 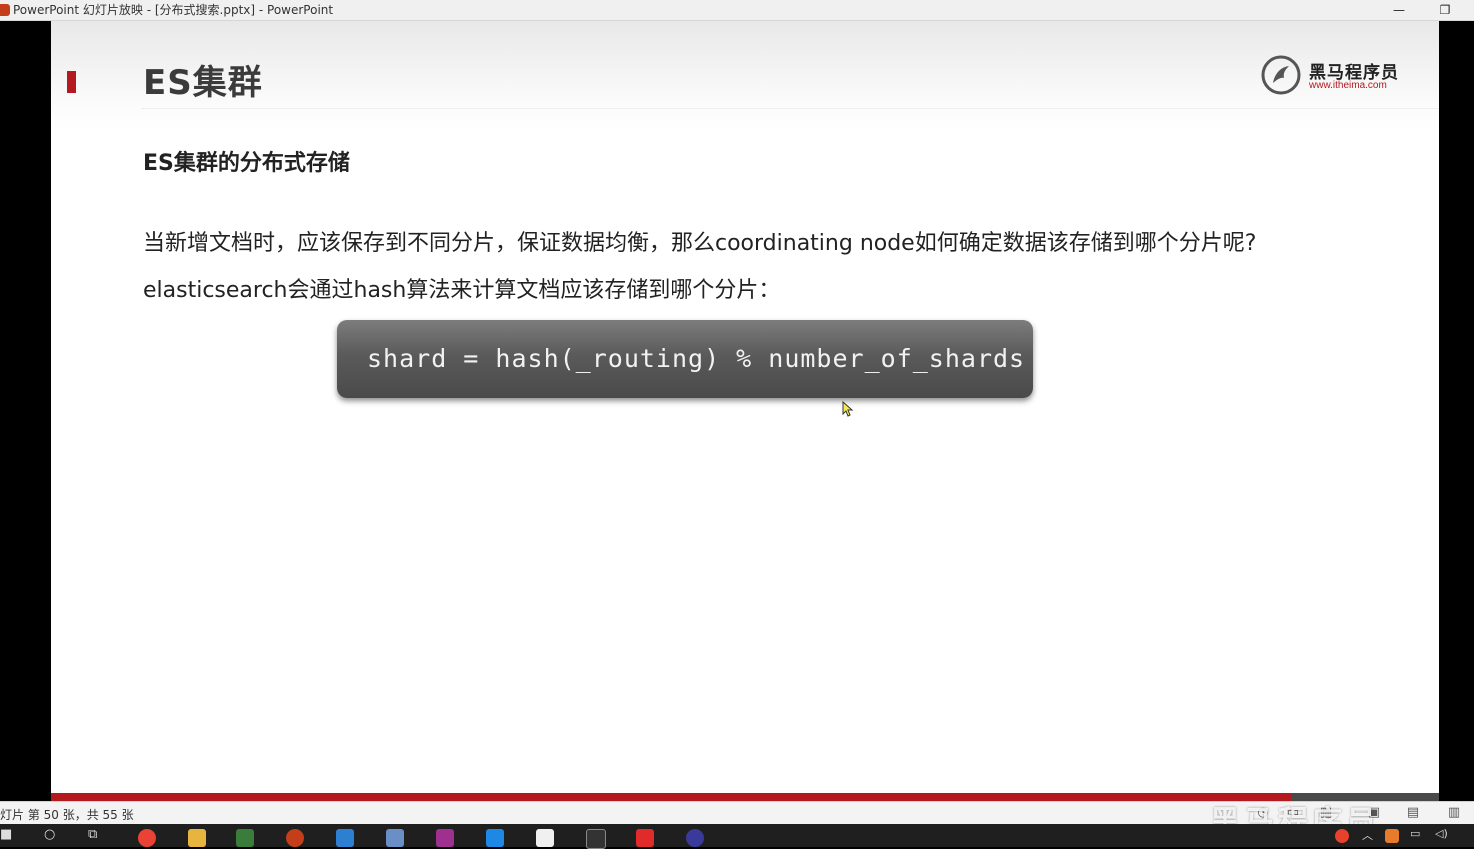 I want to click on slide-counter: 灯片 第 50 张，共 55 张, so click(x=67, y=815).